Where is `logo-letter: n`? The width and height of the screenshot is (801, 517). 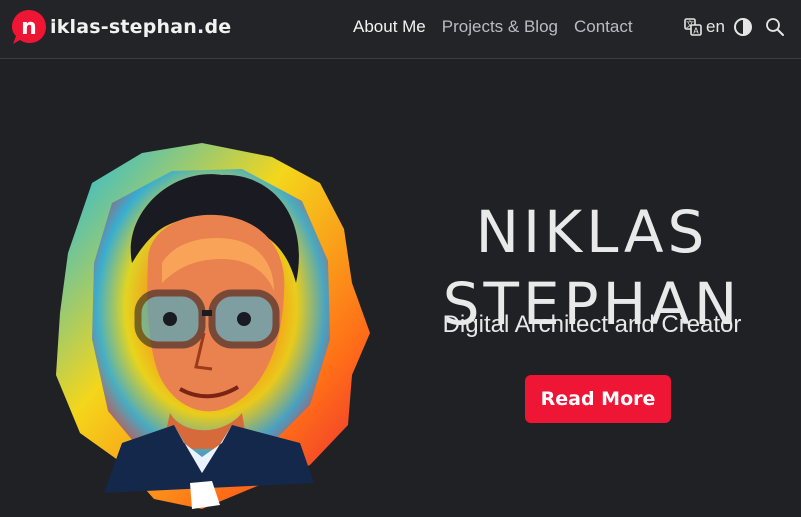
logo-letter: n is located at coordinates (29, 27).